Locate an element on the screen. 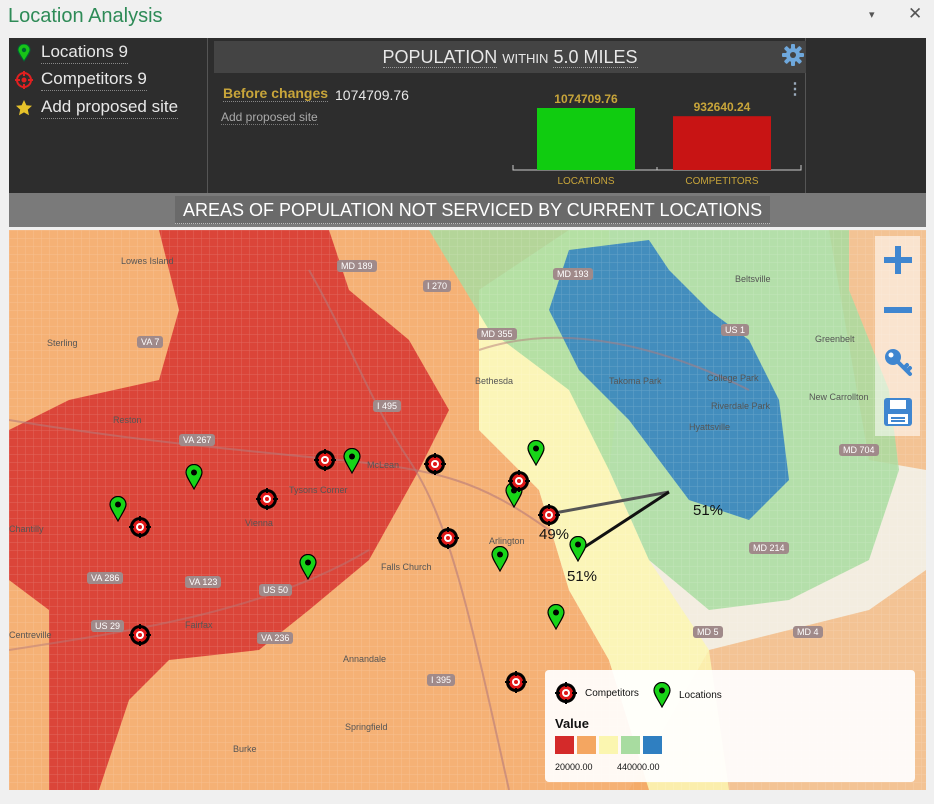 This screenshot has width=934, height=804. map-place-label: Chantilly is located at coordinates (26, 529).